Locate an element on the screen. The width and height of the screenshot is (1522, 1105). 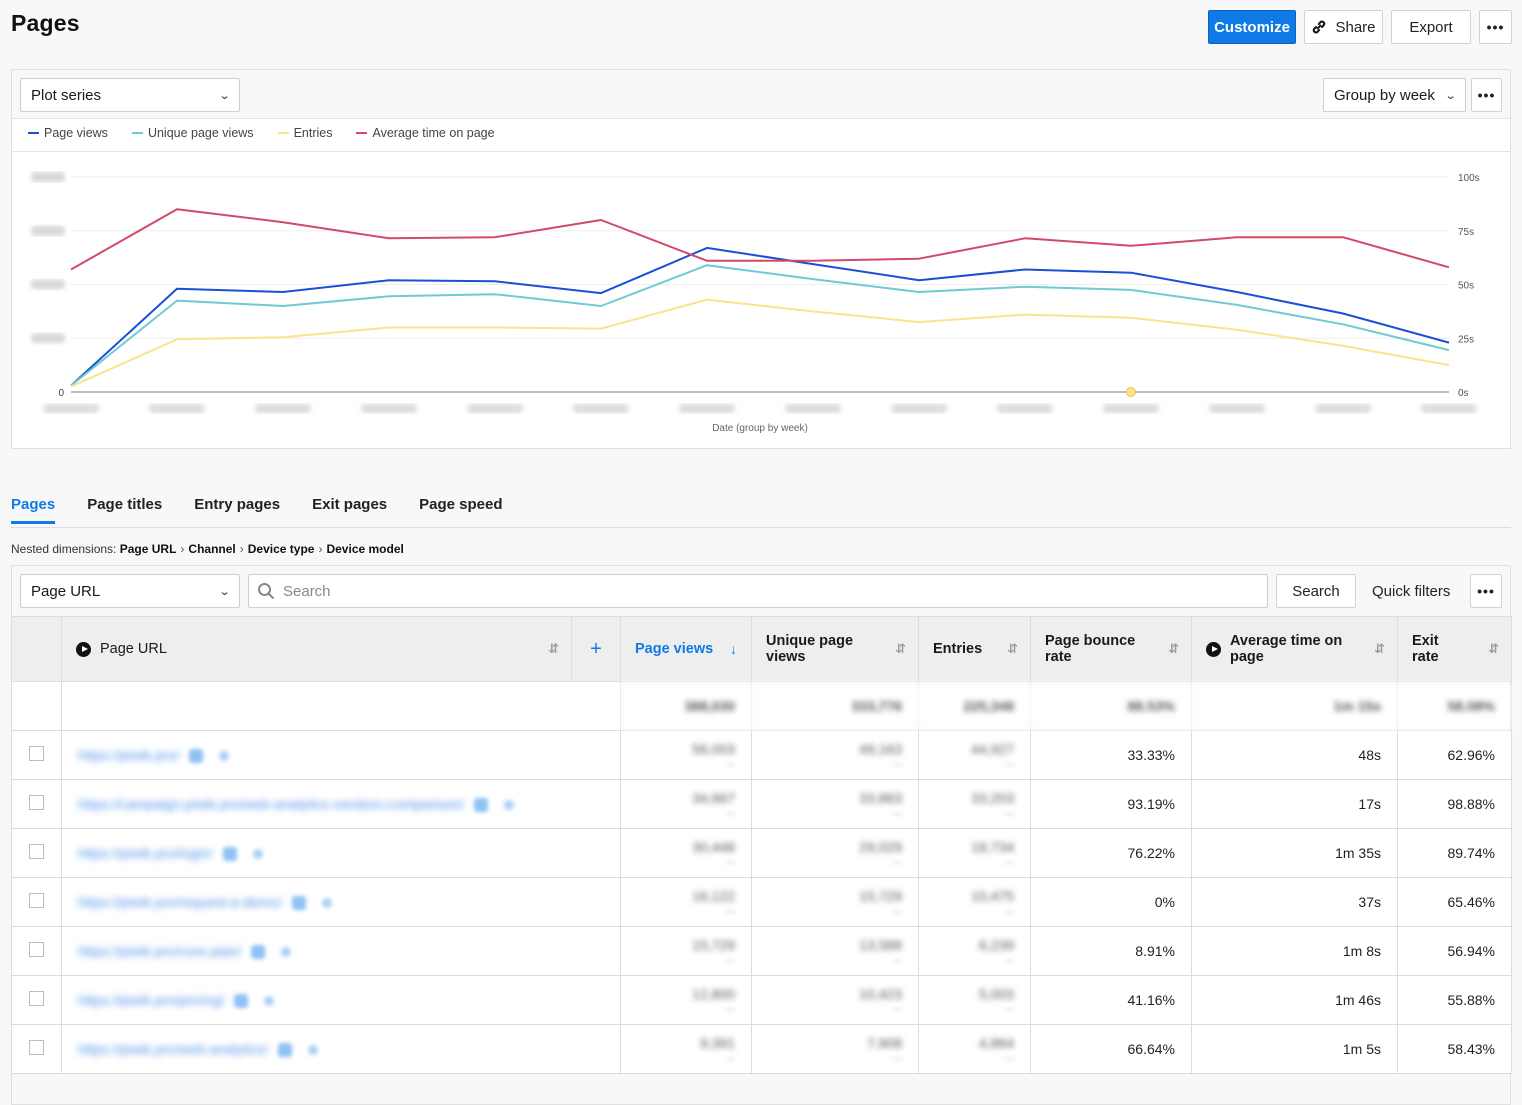
sort-desc-icon: ↓ is located at coordinates (733, 649).